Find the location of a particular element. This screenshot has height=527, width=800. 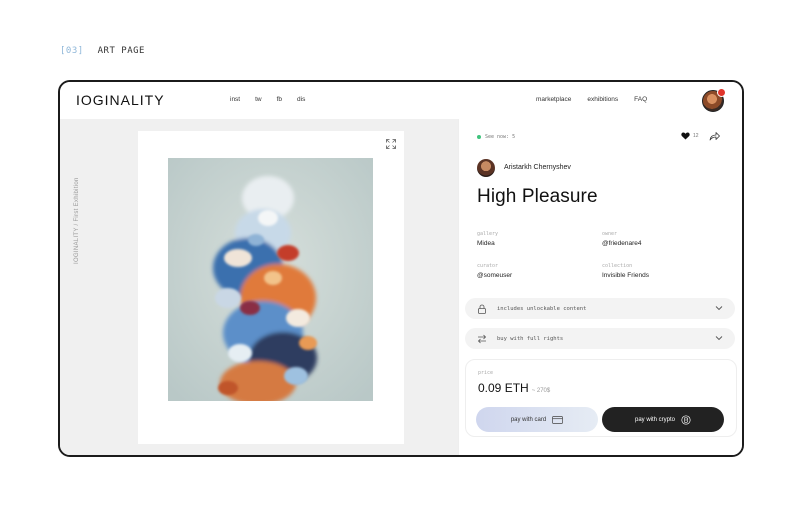

unlockable-label: includes unlockable content is located at coordinates (542, 308).